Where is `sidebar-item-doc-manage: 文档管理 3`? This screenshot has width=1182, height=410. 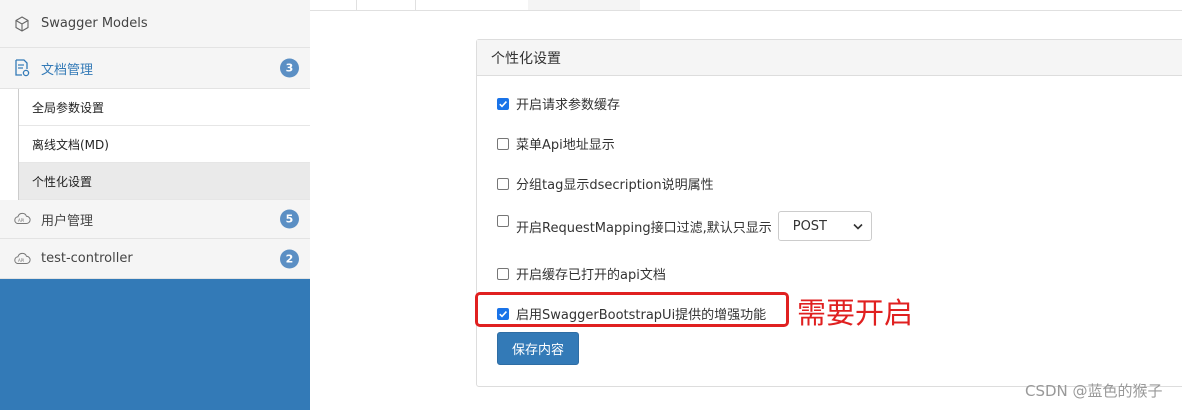
sidebar-item-doc-manage: 文档管理 3 is located at coordinates (155, 68).